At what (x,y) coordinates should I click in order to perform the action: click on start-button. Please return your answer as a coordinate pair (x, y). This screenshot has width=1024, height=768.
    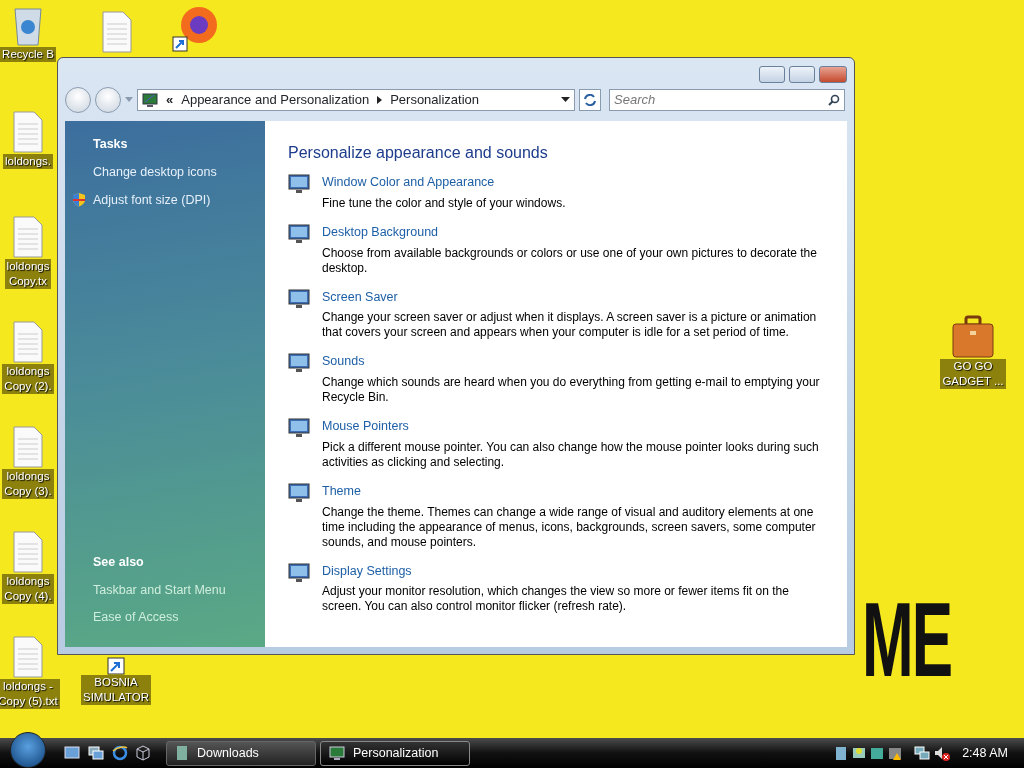
    Looking at the image, I should click on (28, 750).